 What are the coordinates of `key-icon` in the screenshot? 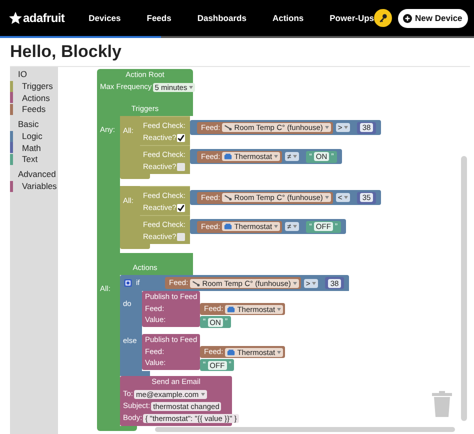 It's located at (383, 18).